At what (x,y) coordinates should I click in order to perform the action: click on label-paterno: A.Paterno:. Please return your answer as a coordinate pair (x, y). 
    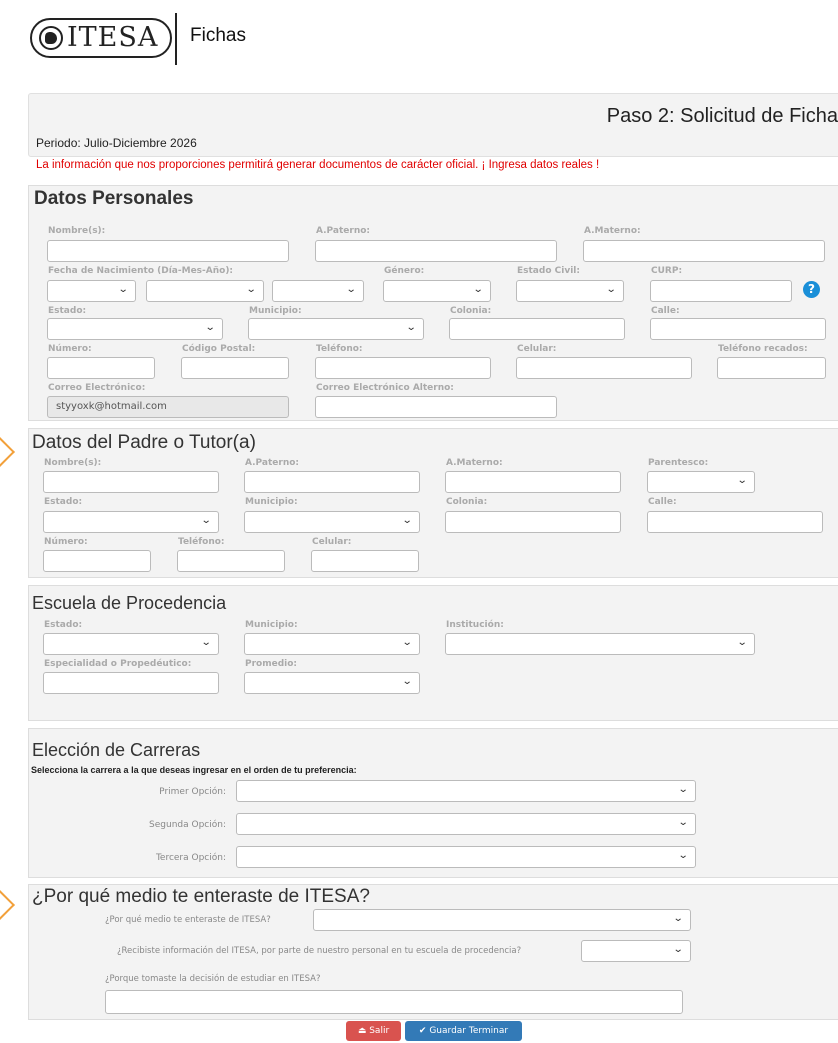
    Looking at the image, I should click on (343, 231).